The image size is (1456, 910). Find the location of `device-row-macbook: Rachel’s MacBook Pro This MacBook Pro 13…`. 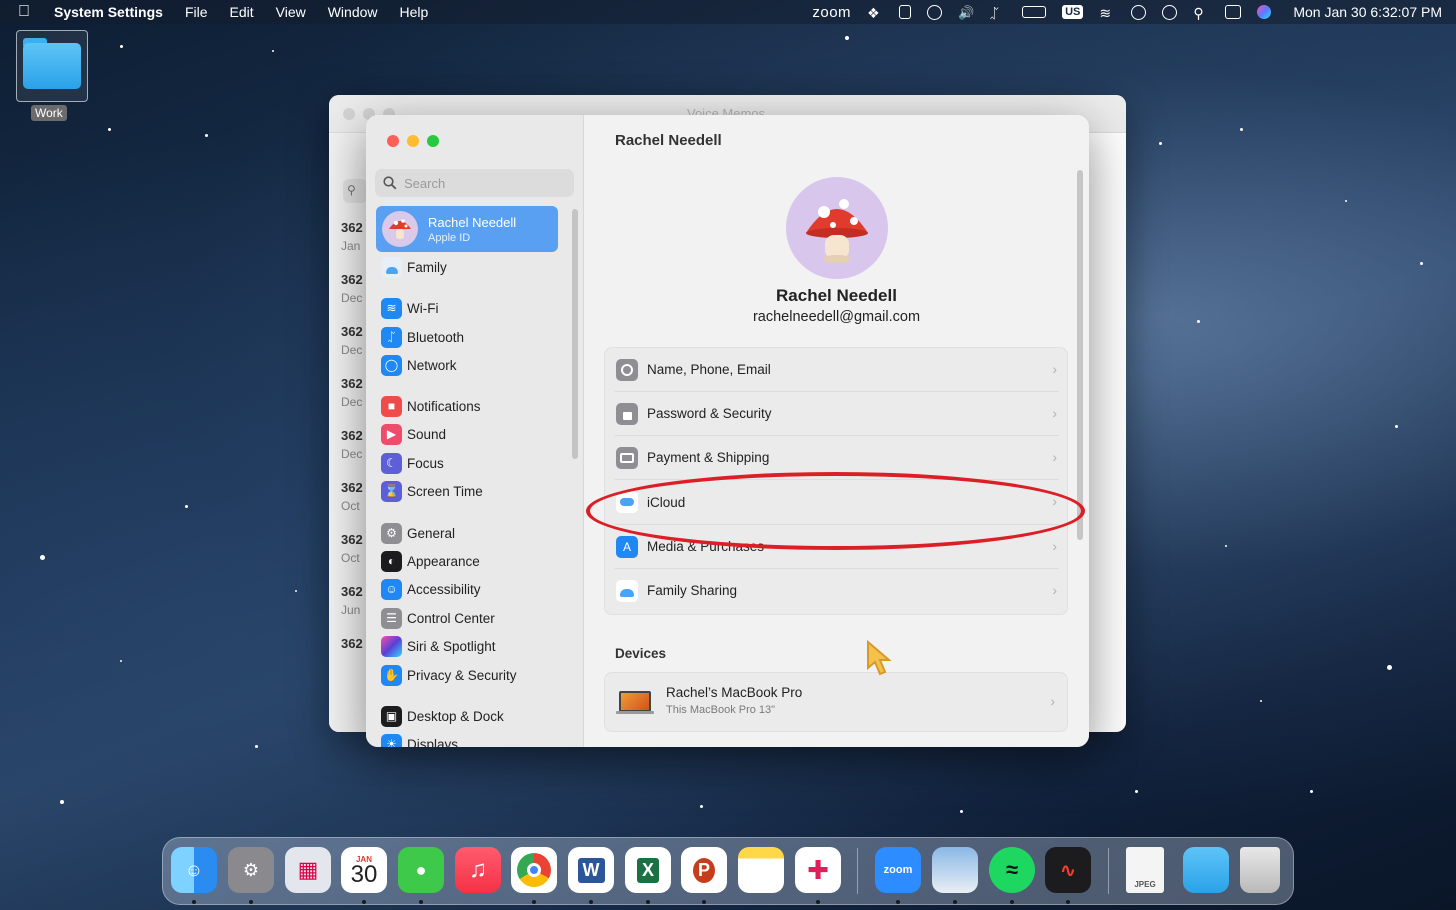

device-row-macbook: Rachel’s MacBook Pro This MacBook Pro 13… is located at coordinates (836, 702).